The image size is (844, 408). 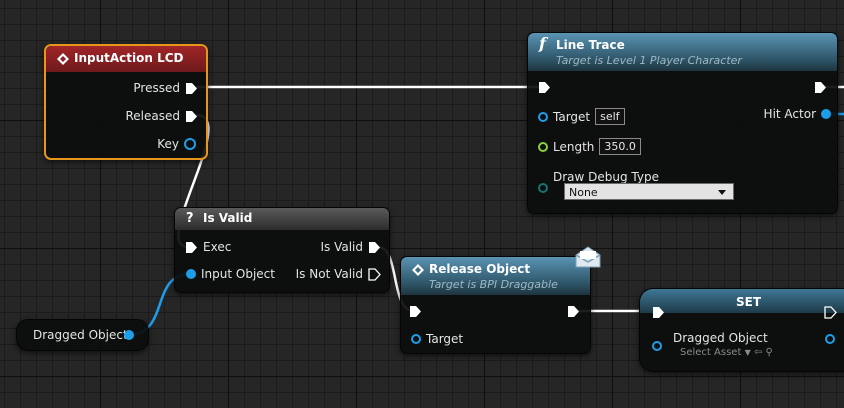 I want to click on key-label: Key, so click(x=168, y=144).